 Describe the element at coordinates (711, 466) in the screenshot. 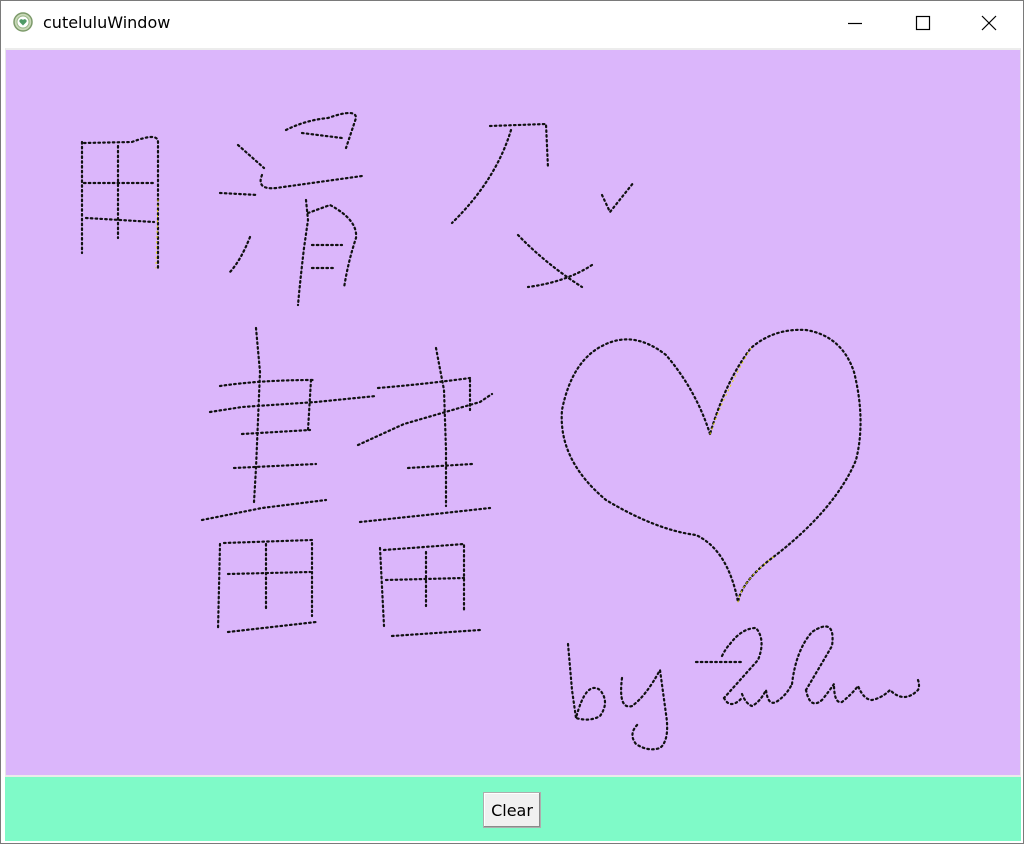

I see `handwritten-heart` at that location.